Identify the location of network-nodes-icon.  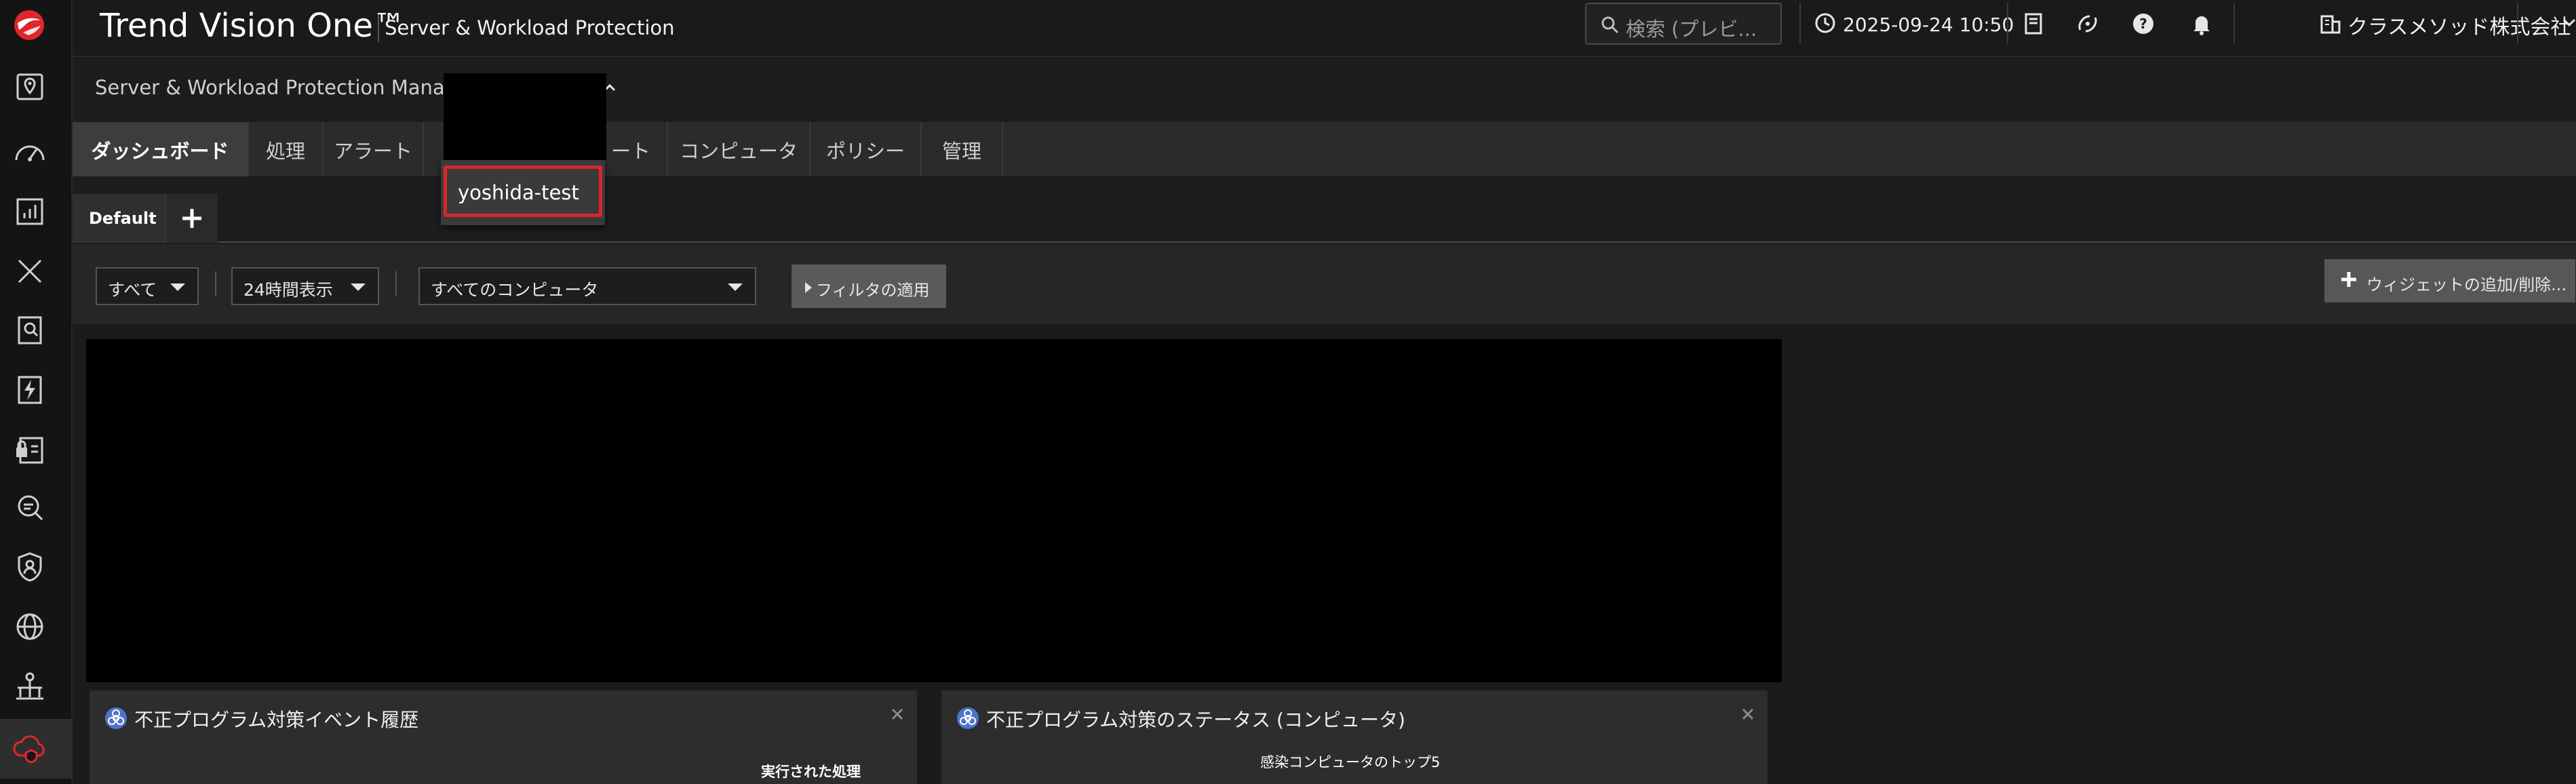
(30, 686).